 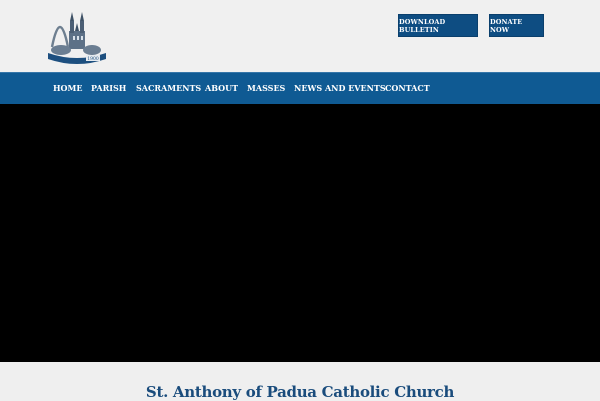 I want to click on church-logo-graphic: 1900, so click(x=77, y=38).